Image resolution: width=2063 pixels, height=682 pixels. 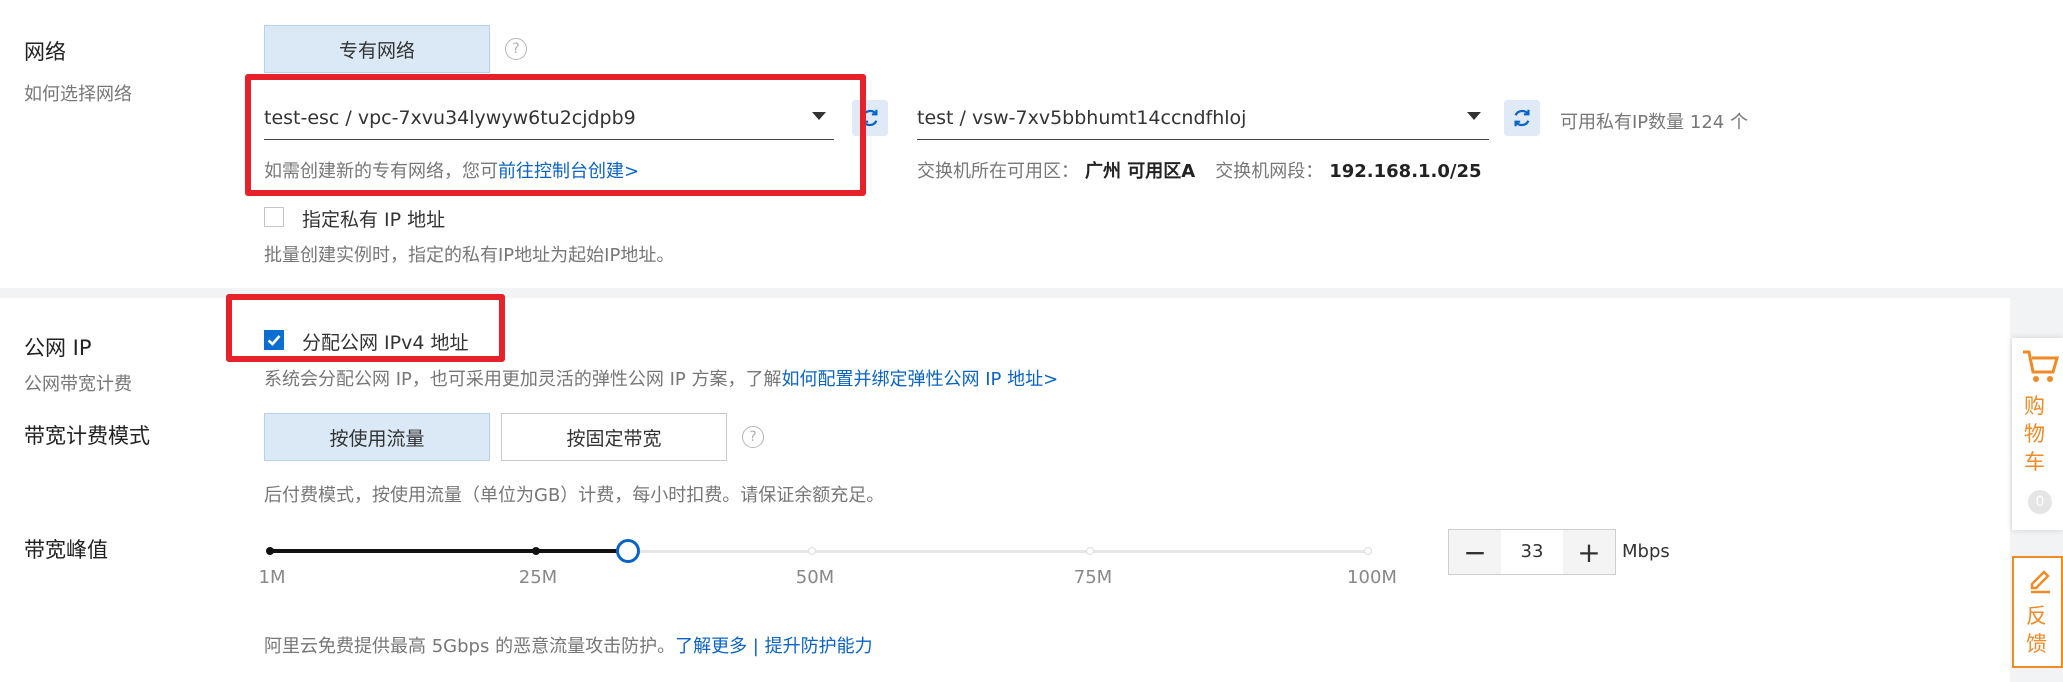 I want to click on cart-icon, so click(x=2041, y=366).